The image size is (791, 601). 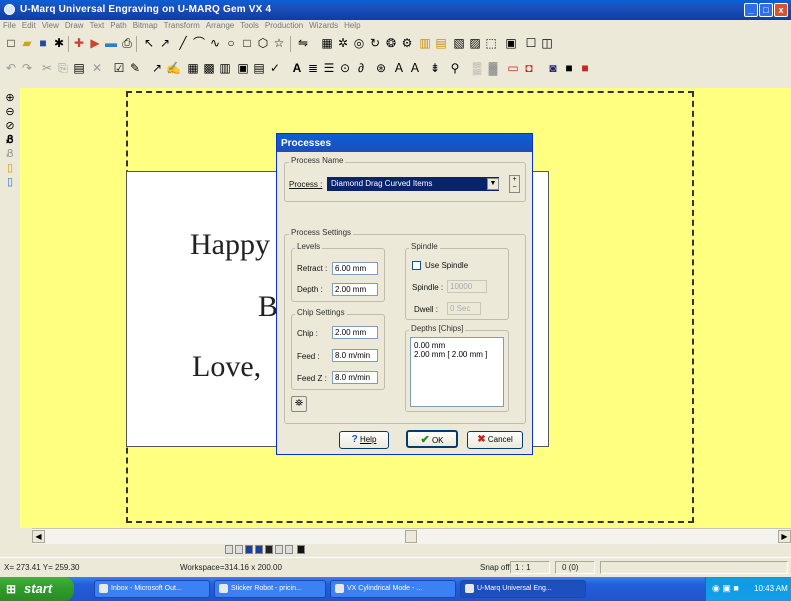 I want to click on tray-icons: ◉ ▣ ■, so click(x=725, y=588).